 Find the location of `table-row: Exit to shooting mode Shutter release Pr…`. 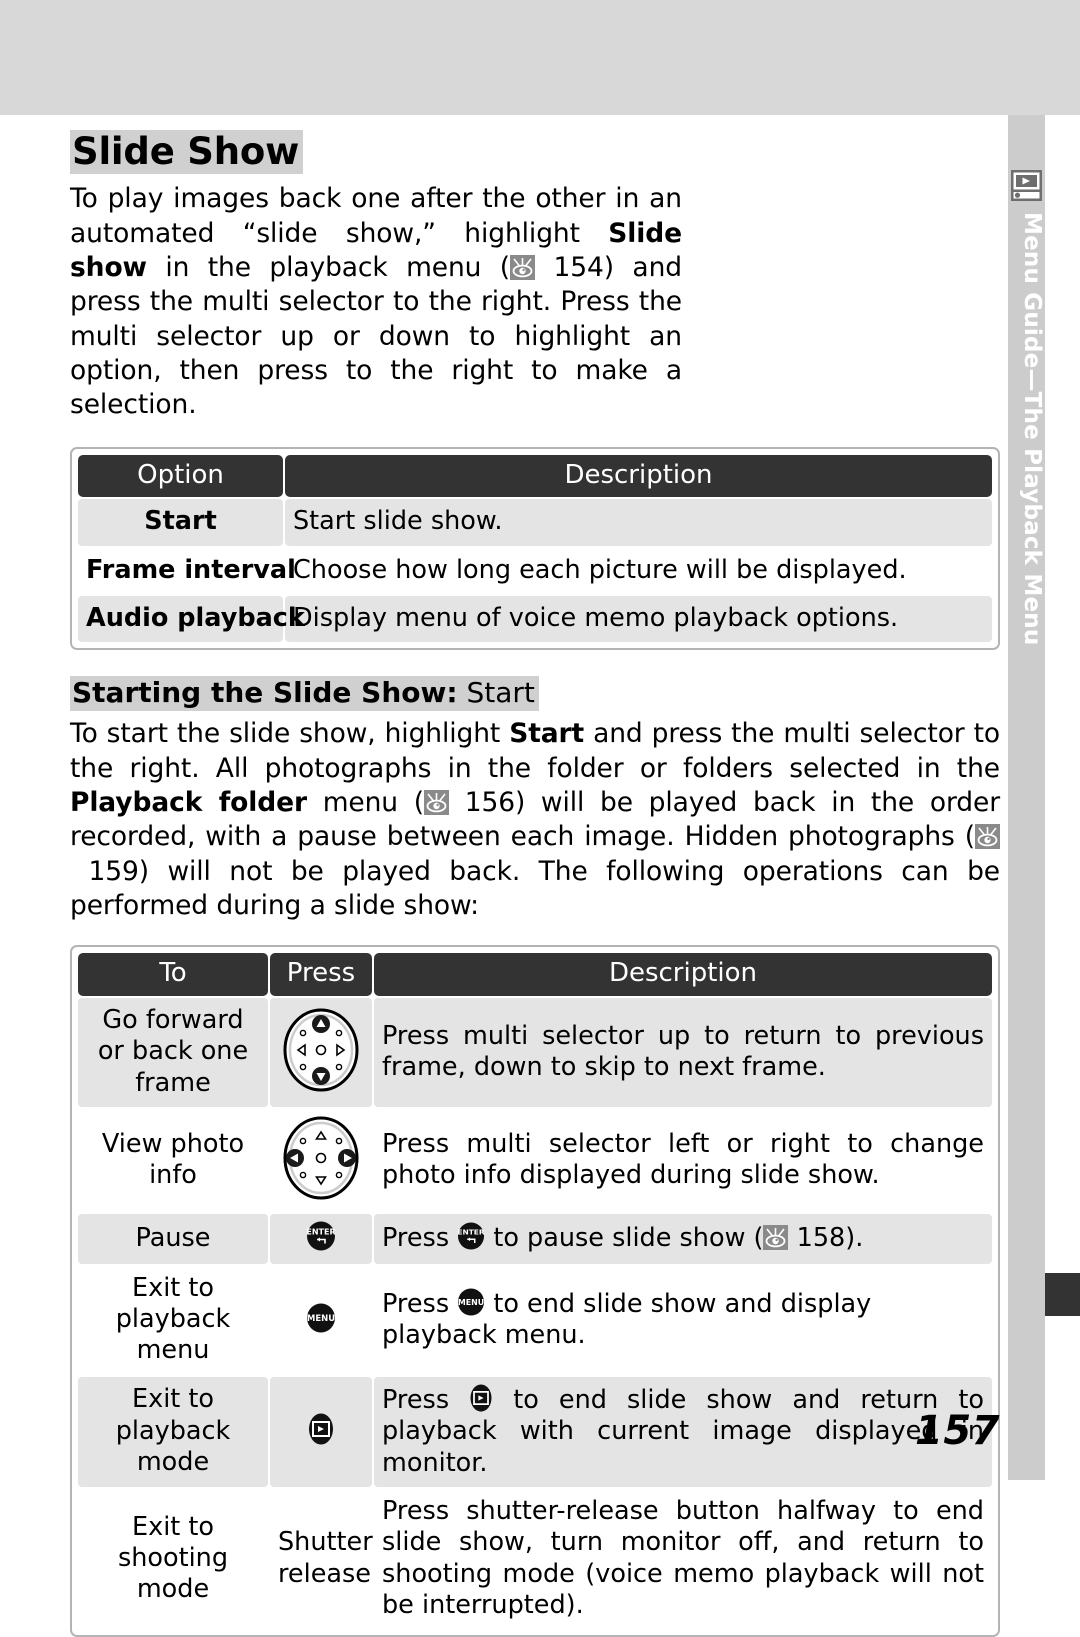

table-row: Exit to shooting mode Shutter release Pr… is located at coordinates (535, 1559).